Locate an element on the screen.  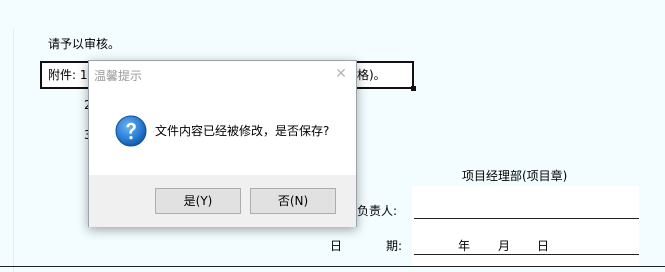
attachment-text: 附件: 1 is located at coordinates (68, 75).